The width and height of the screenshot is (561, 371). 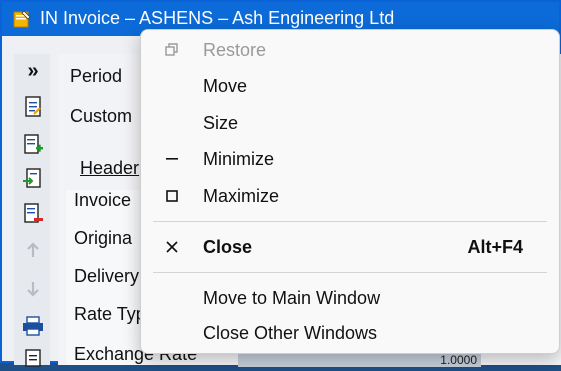 I want to click on close-icon, so click(x=172, y=247).